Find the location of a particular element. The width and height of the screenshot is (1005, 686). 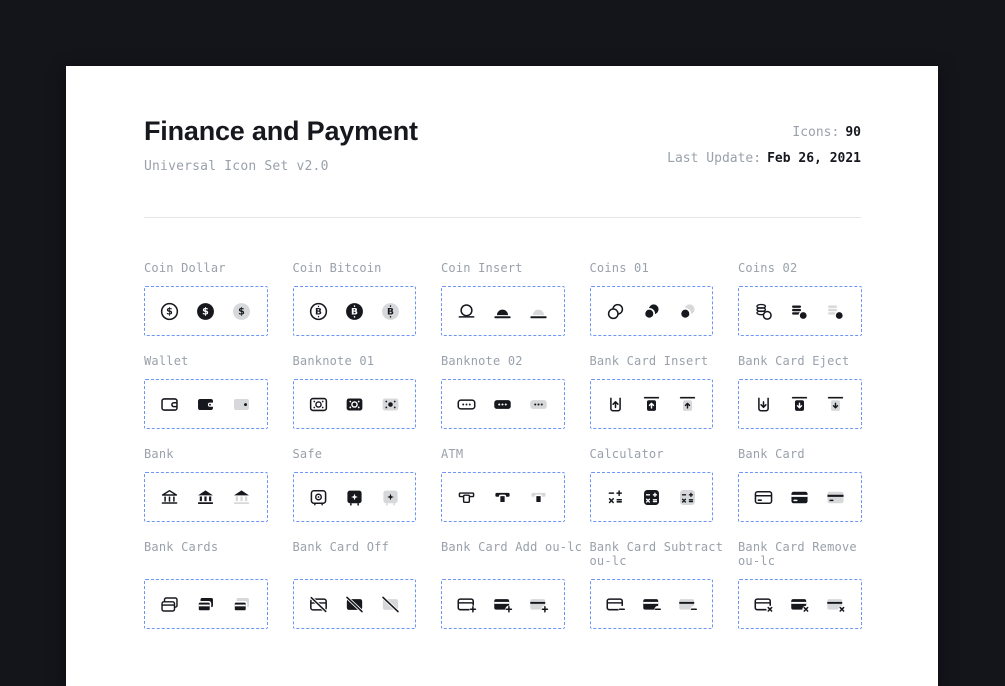

icon-group-label: Coin Insert is located at coordinates (482, 268).